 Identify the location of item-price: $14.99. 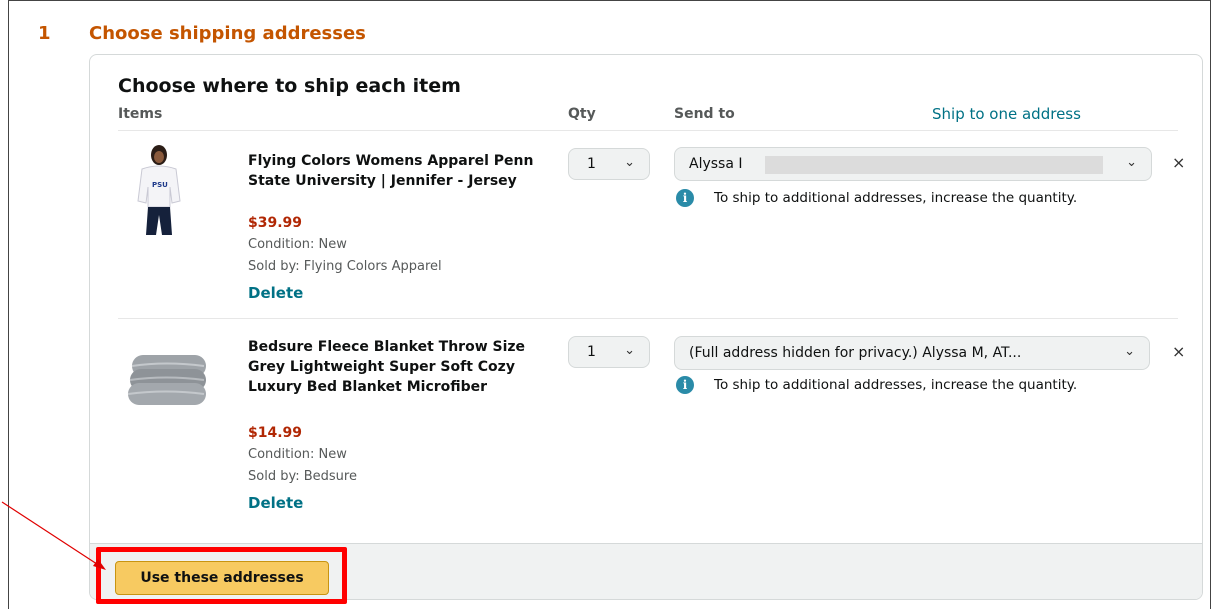
(275, 433).